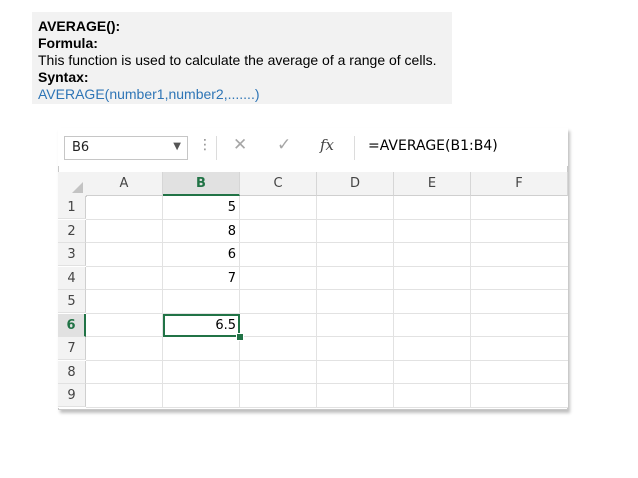 Image resolution: width=638 pixels, height=478 pixels. What do you see at coordinates (63, 77) in the screenshot?
I see `syntax-label: Syntax:` at bounding box center [63, 77].